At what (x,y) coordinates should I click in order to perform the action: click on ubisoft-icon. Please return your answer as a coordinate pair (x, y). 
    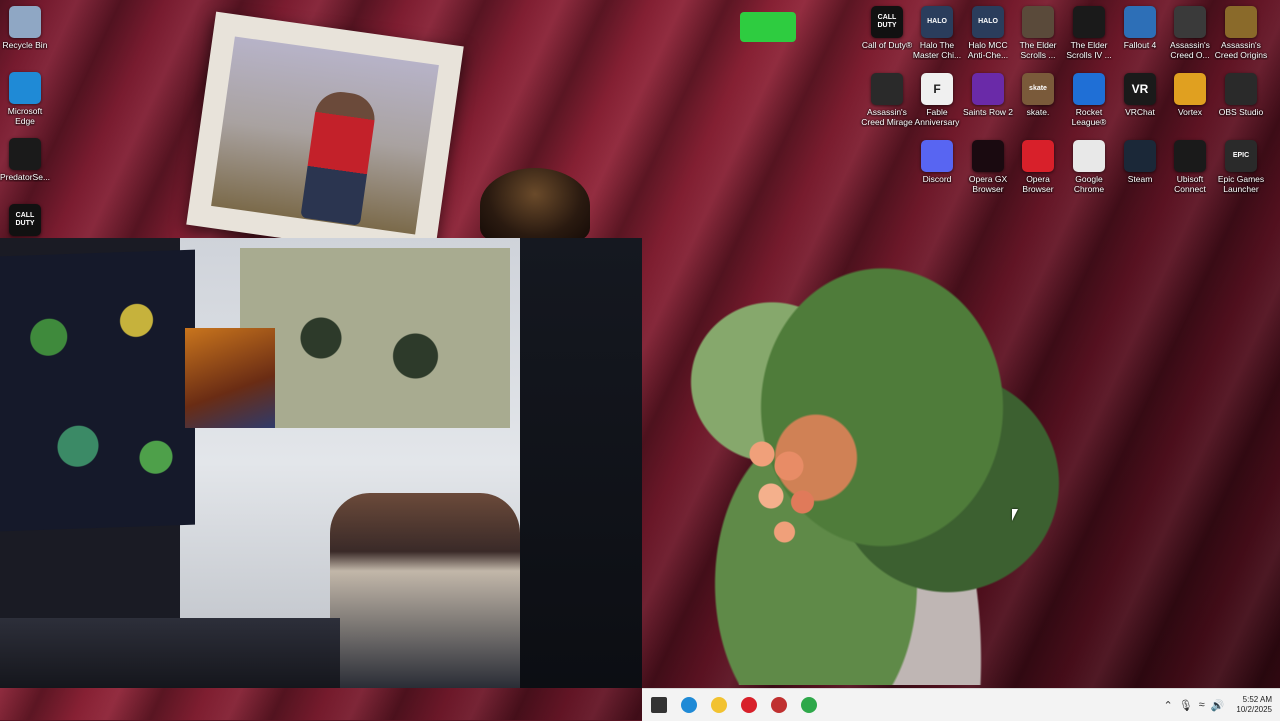
    Looking at the image, I should click on (1190, 156).